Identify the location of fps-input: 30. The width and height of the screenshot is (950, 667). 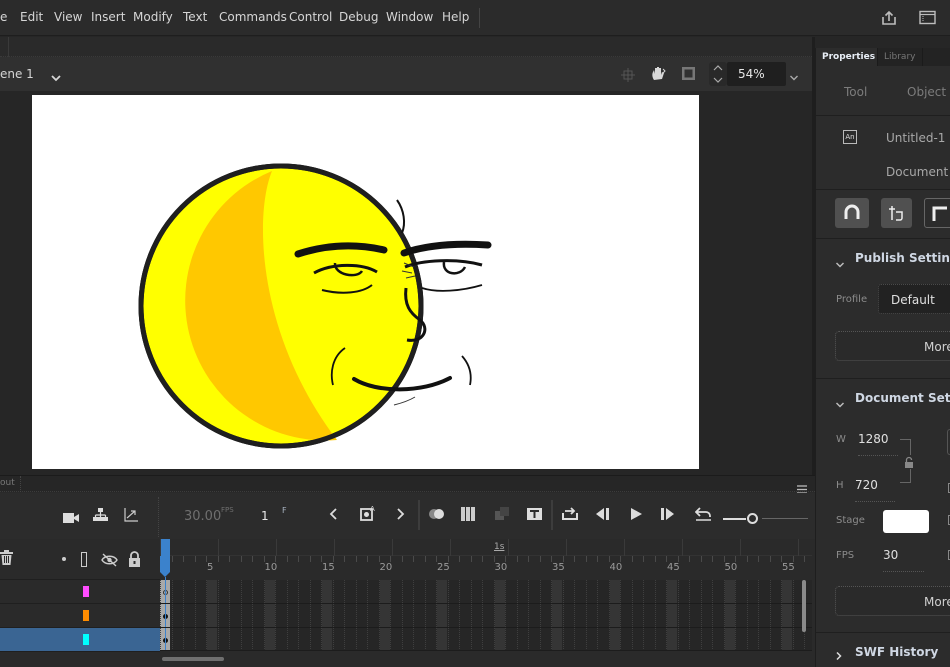
(903, 560).